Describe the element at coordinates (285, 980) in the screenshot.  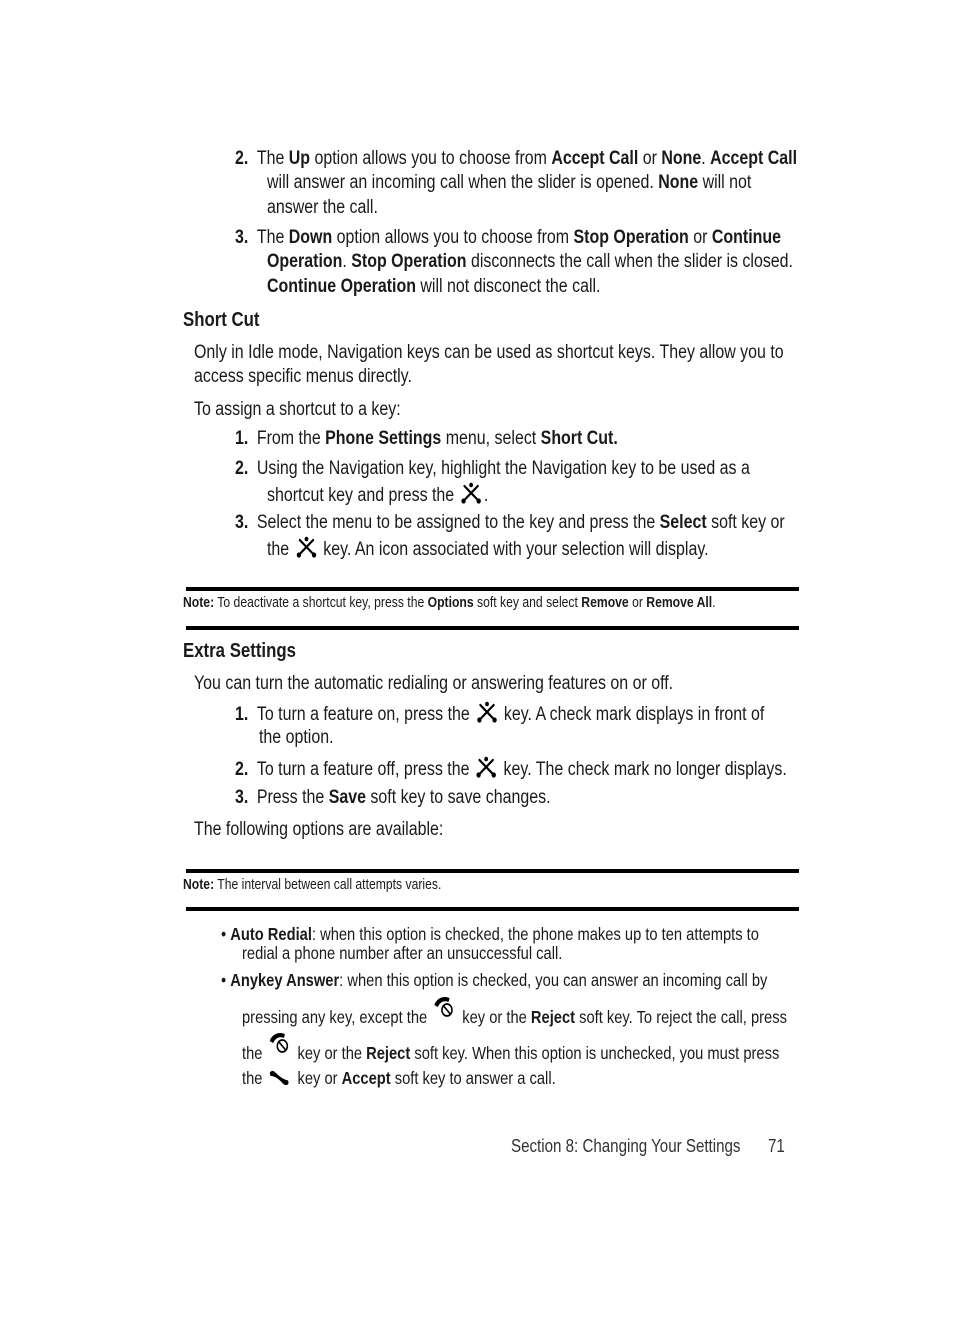
I see `option-name: Anykey Answer` at that location.